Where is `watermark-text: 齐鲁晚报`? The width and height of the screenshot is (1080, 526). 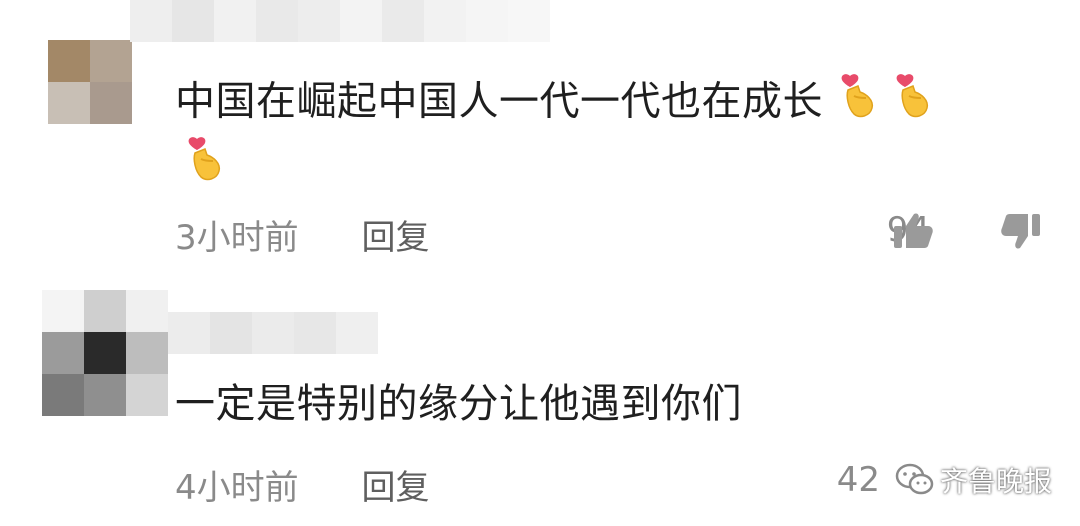
watermark-text: 齐鲁晚报 is located at coordinates (996, 481).